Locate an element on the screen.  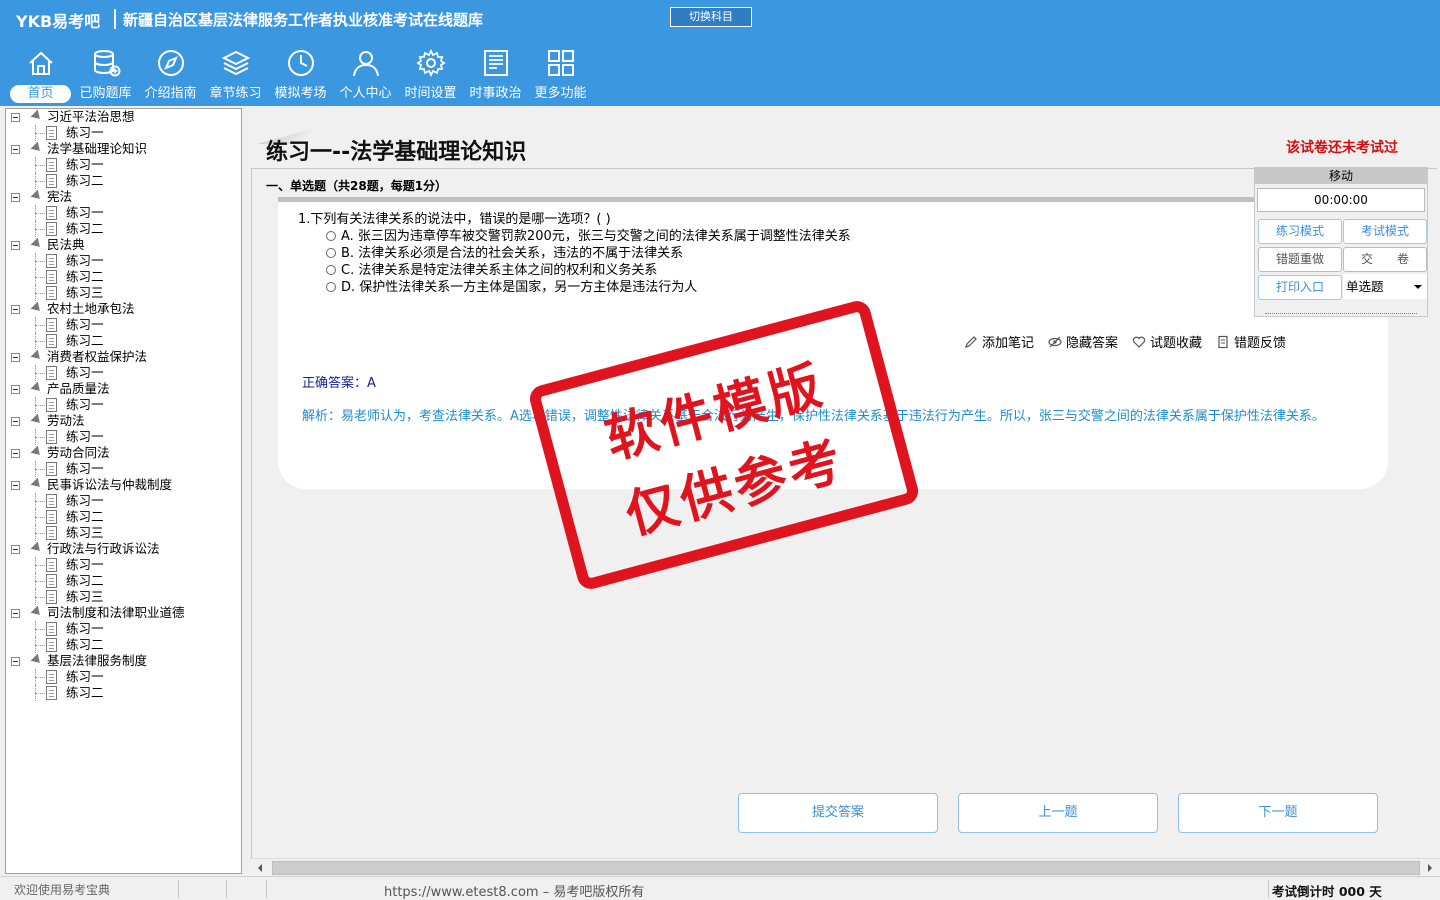
redo-wrong-button: 错题重做 is located at coordinates (1300, 259).